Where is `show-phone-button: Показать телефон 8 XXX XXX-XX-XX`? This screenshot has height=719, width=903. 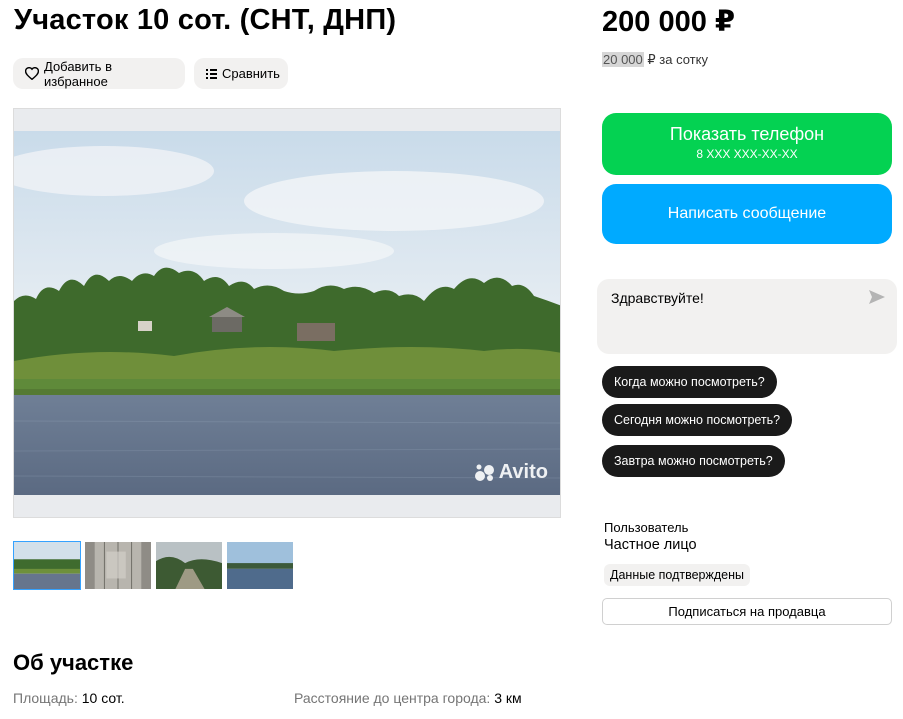
show-phone-button: Показать телефон 8 XXX XXX-XX-XX is located at coordinates (747, 144).